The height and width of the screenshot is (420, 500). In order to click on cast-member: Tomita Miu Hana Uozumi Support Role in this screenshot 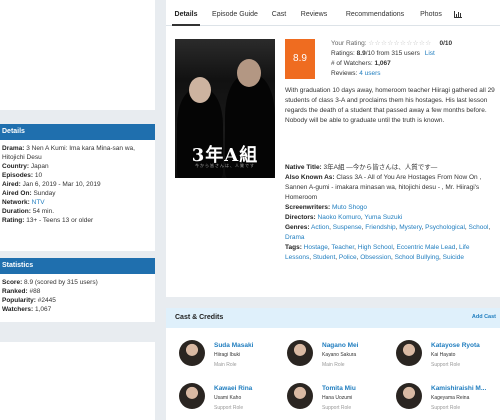, I will do `click(342, 401)`.